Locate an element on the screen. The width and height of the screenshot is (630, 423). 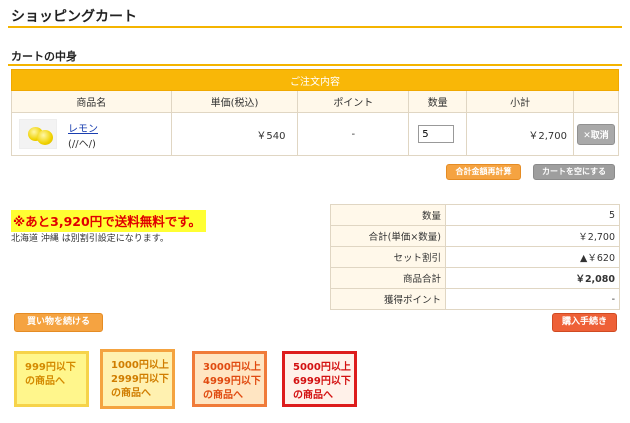
quantity-input is located at coordinates (436, 134).